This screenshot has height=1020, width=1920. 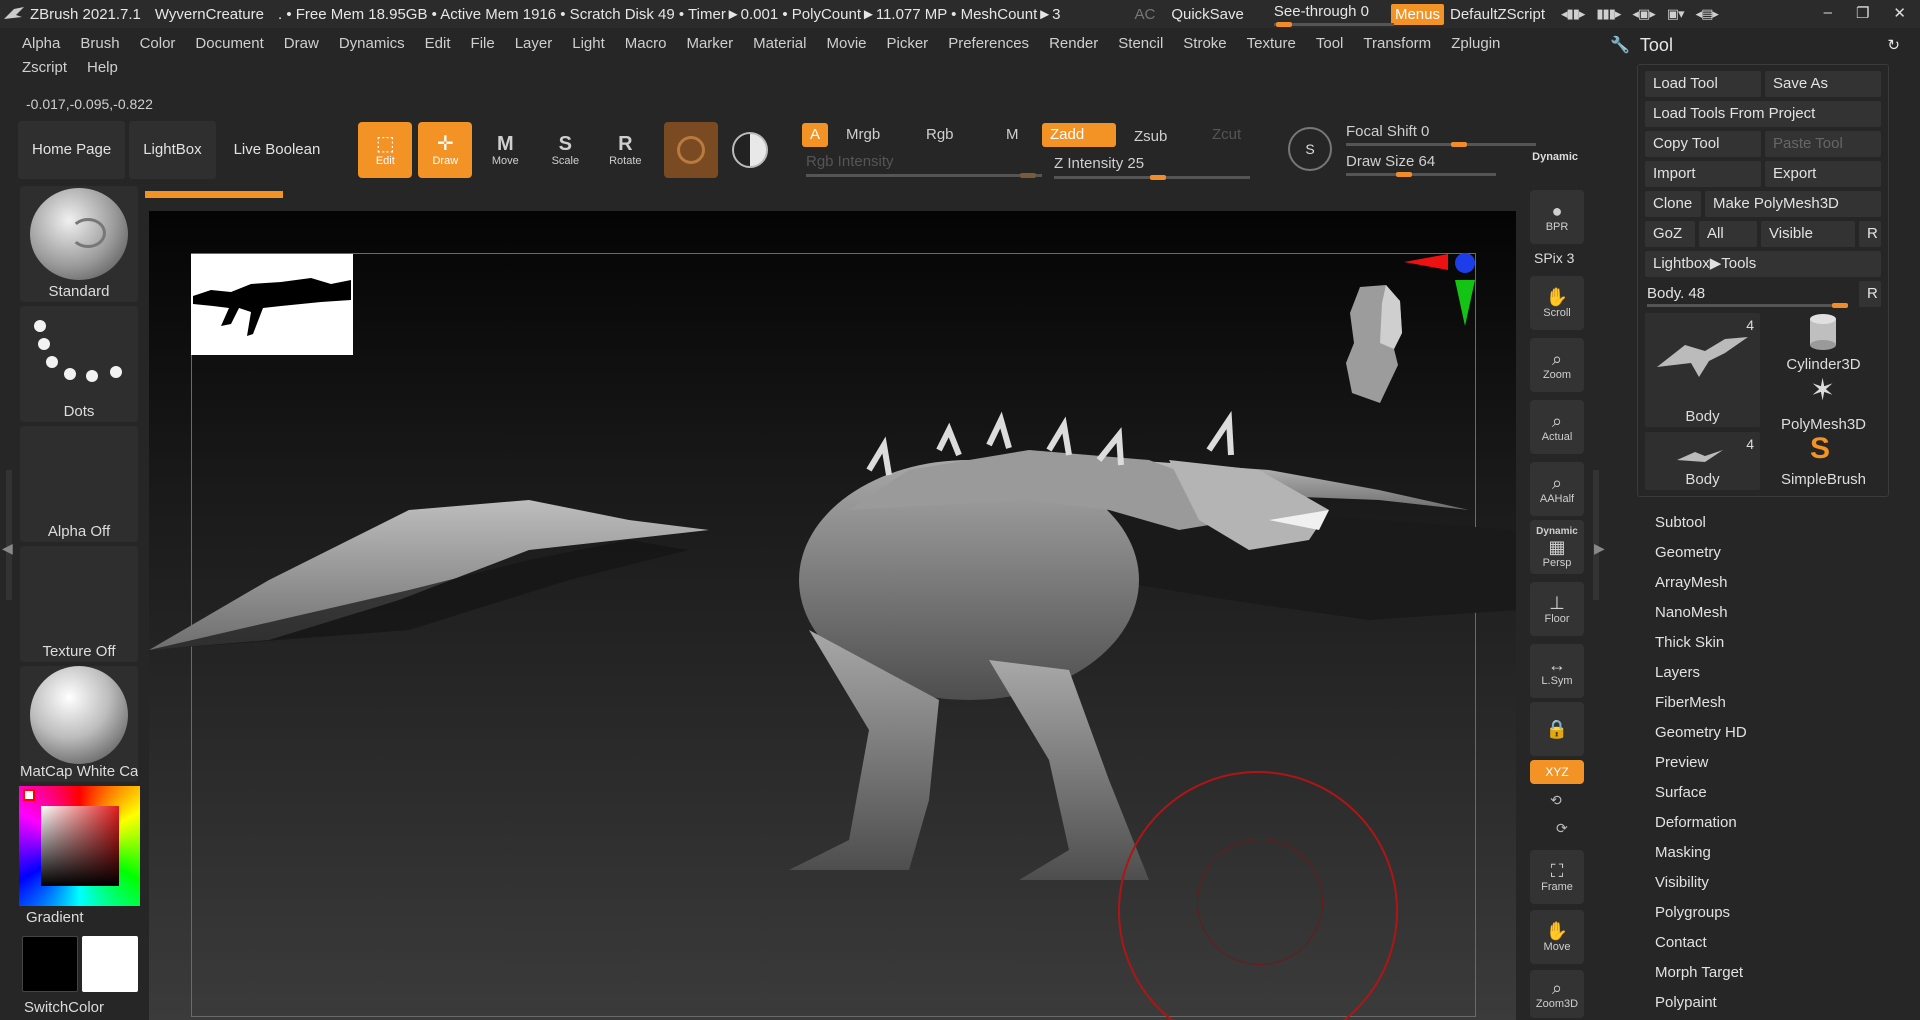 What do you see at coordinates (1465, 263) in the screenshot?
I see `z-axis-icon` at bounding box center [1465, 263].